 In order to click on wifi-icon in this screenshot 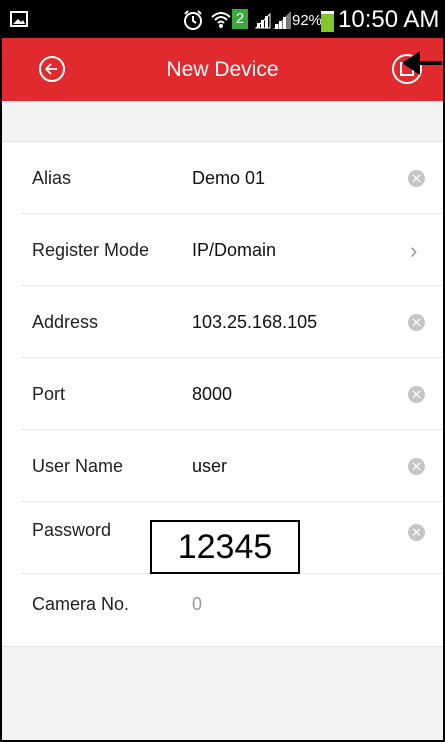, I will do `click(221, 22)`.